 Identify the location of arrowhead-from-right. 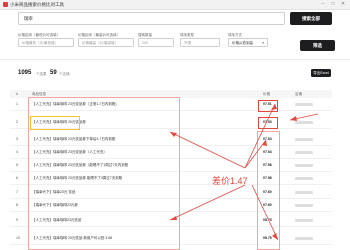
(293, 118).